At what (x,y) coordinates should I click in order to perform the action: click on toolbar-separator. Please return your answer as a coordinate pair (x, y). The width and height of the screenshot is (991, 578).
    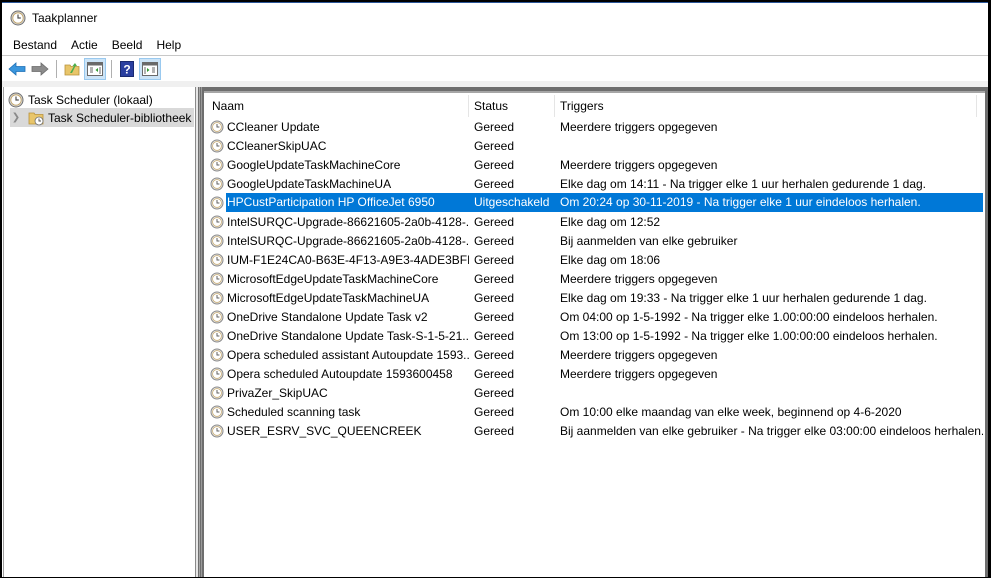
    Looking at the image, I should click on (111, 69).